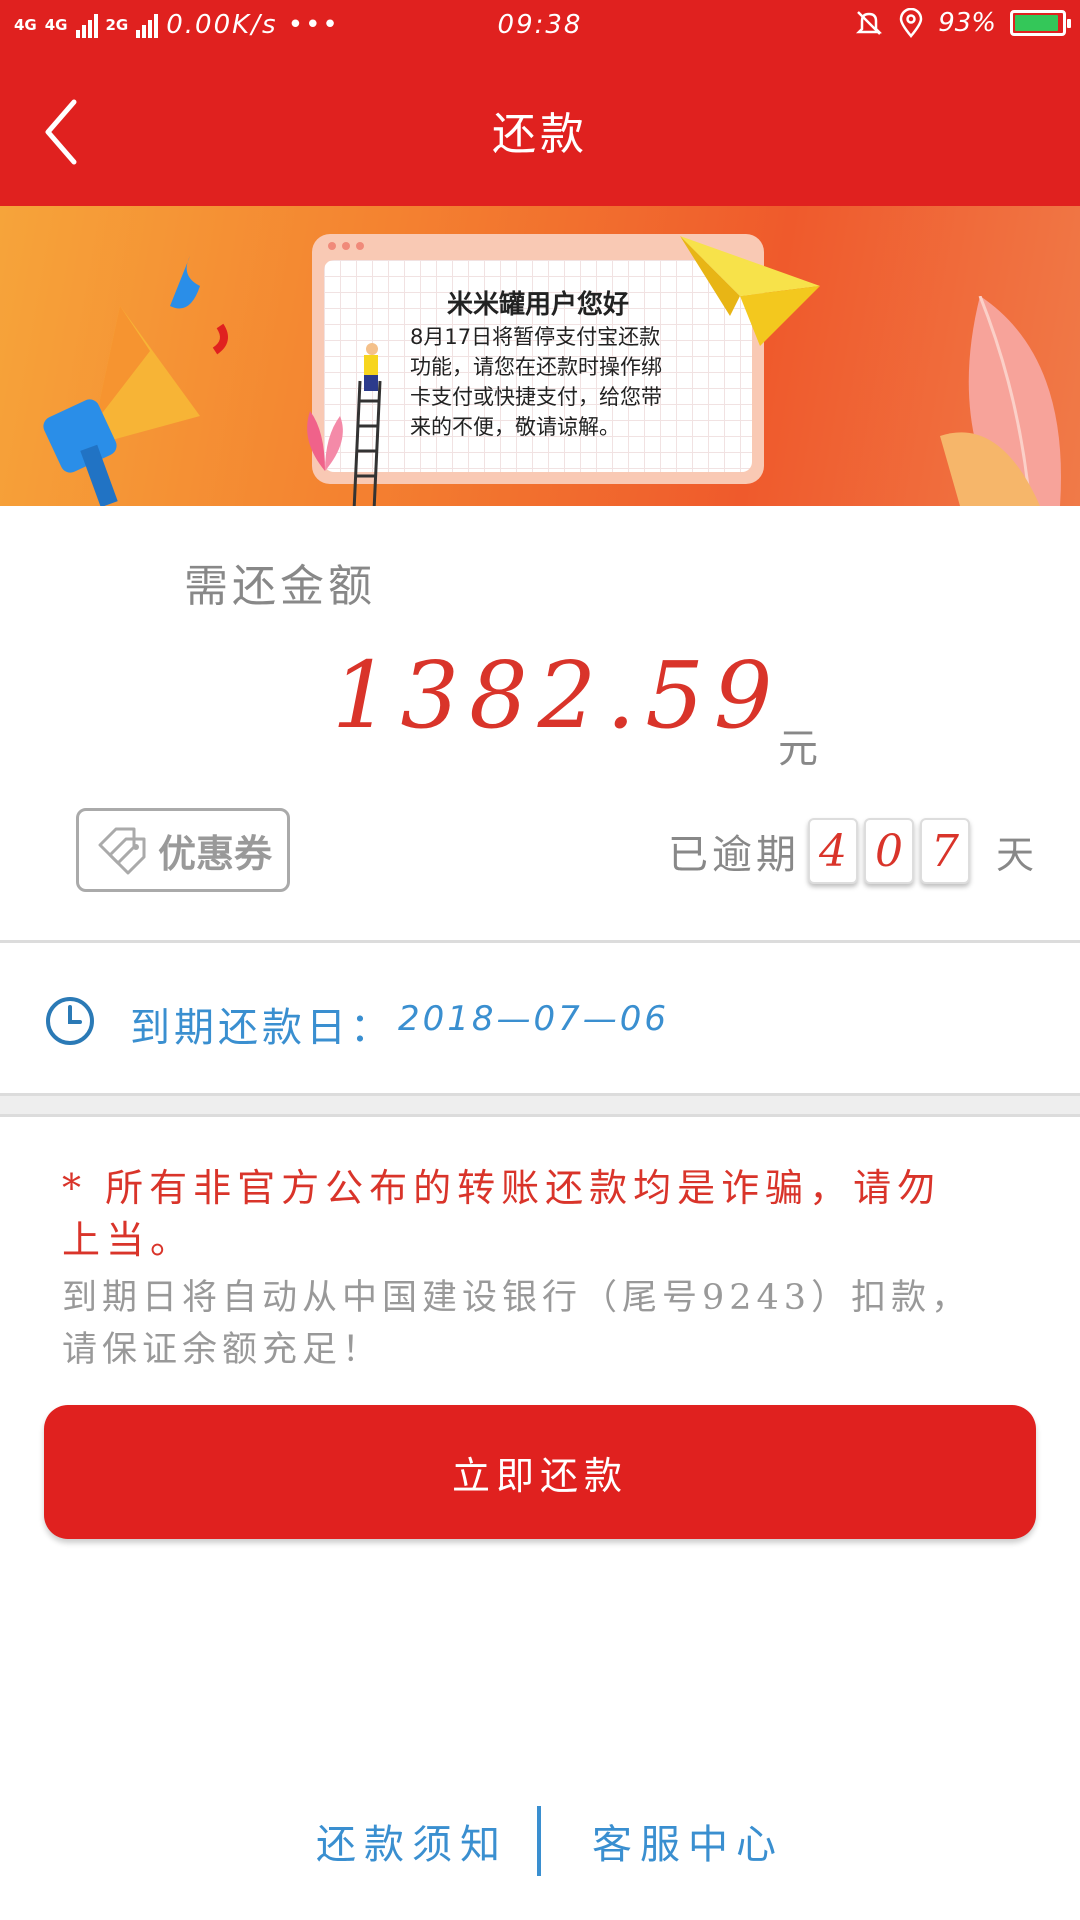 This screenshot has width=1080, height=1920. I want to click on header: 还款, so click(540, 129).